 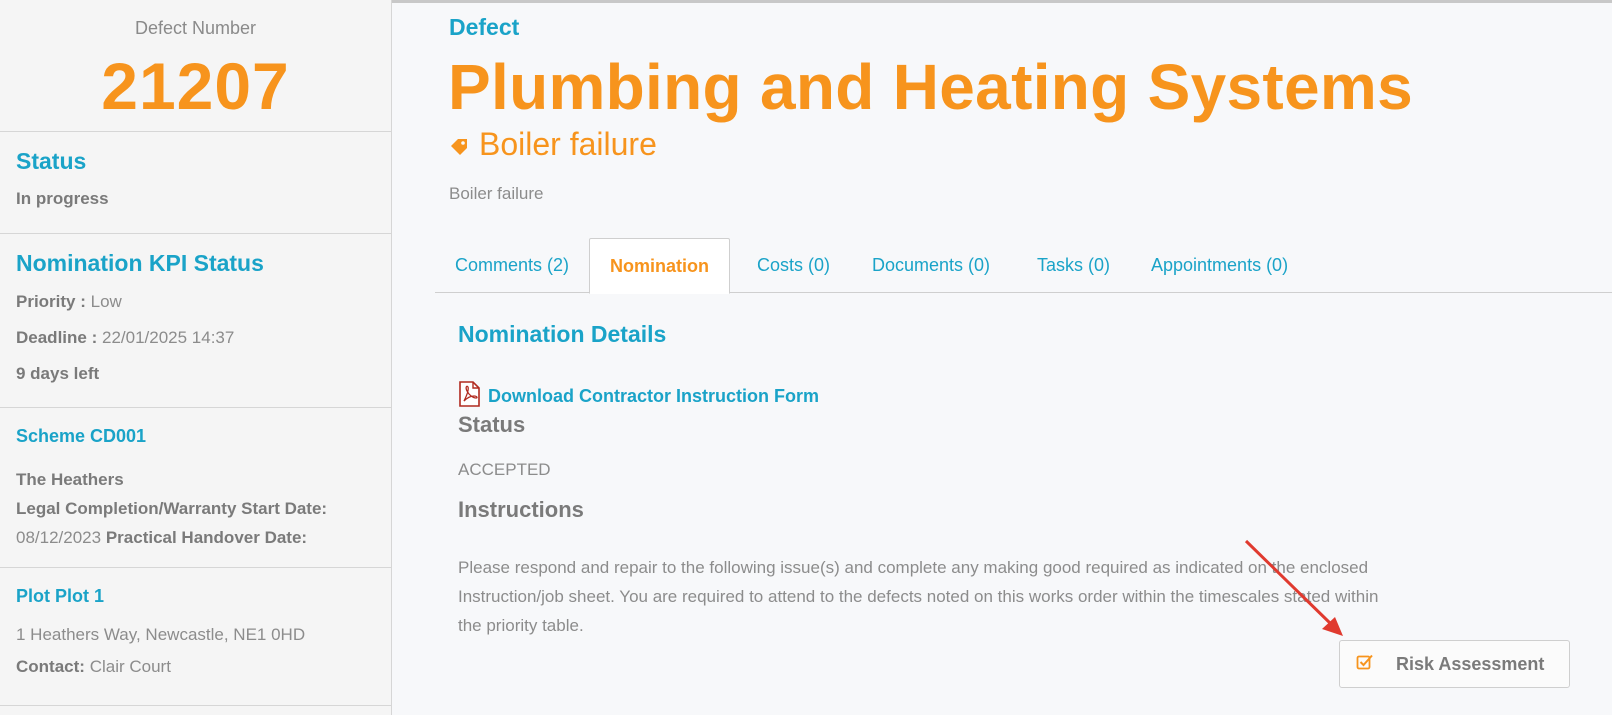 I want to click on instructions-heading: Instructions, so click(x=521, y=509).